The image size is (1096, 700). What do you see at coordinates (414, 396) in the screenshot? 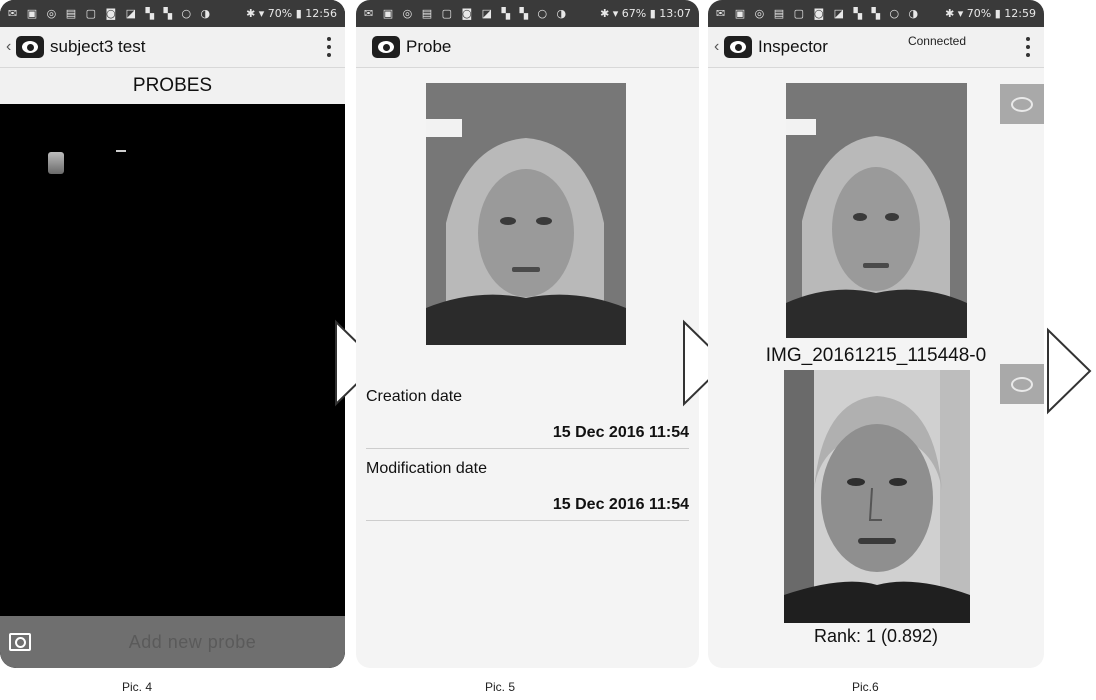
I see `field-label: Creation date` at bounding box center [414, 396].